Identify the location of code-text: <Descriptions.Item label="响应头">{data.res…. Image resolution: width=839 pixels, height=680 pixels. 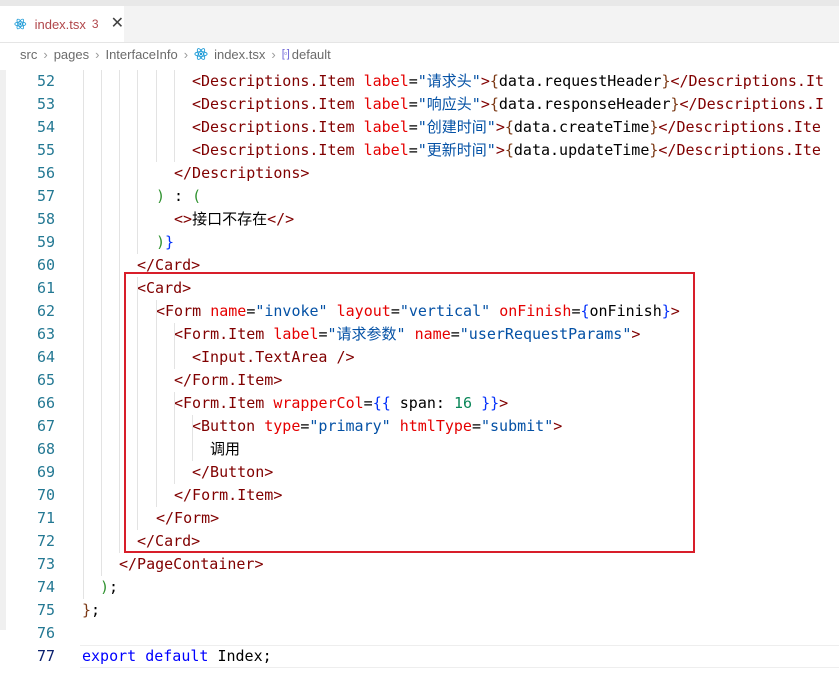
(508, 104).